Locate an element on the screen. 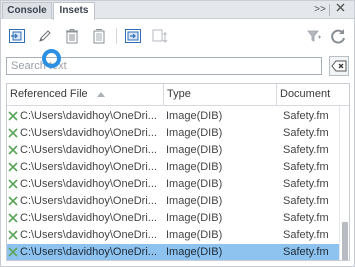 Image resolution: width=355 pixels, height=267 pixels. close-icon is located at coordinates (340, 7).